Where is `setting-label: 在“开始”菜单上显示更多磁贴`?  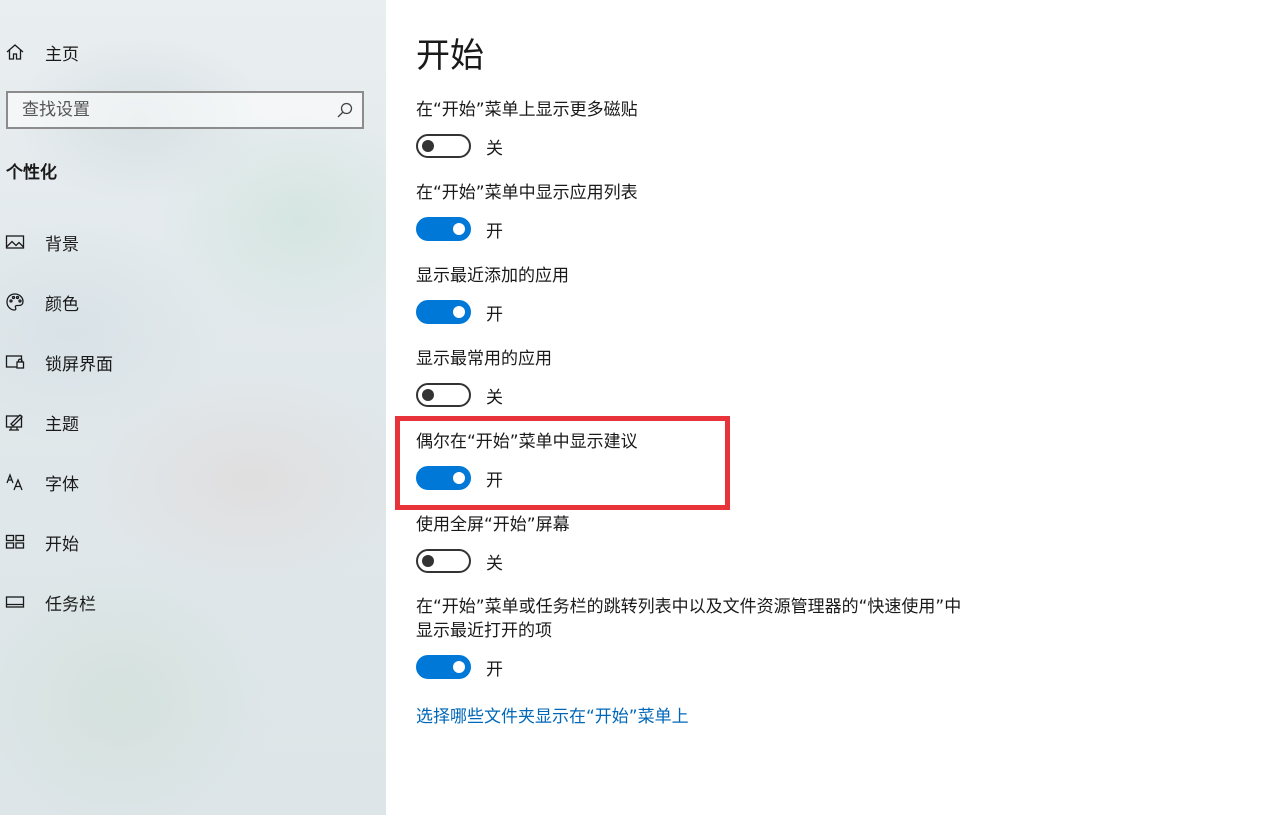 setting-label: 在“开始”菜单上显示更多磁贴 is located at coordinates (527, 110).